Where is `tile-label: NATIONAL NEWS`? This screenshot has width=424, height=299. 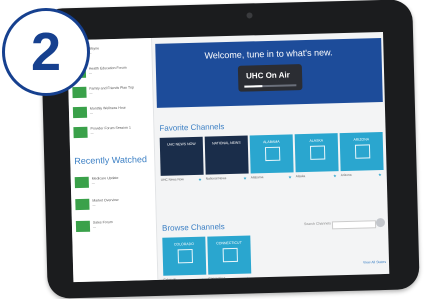
tile-label: NATIONAL NEWS is located at coordinates (226, 143).